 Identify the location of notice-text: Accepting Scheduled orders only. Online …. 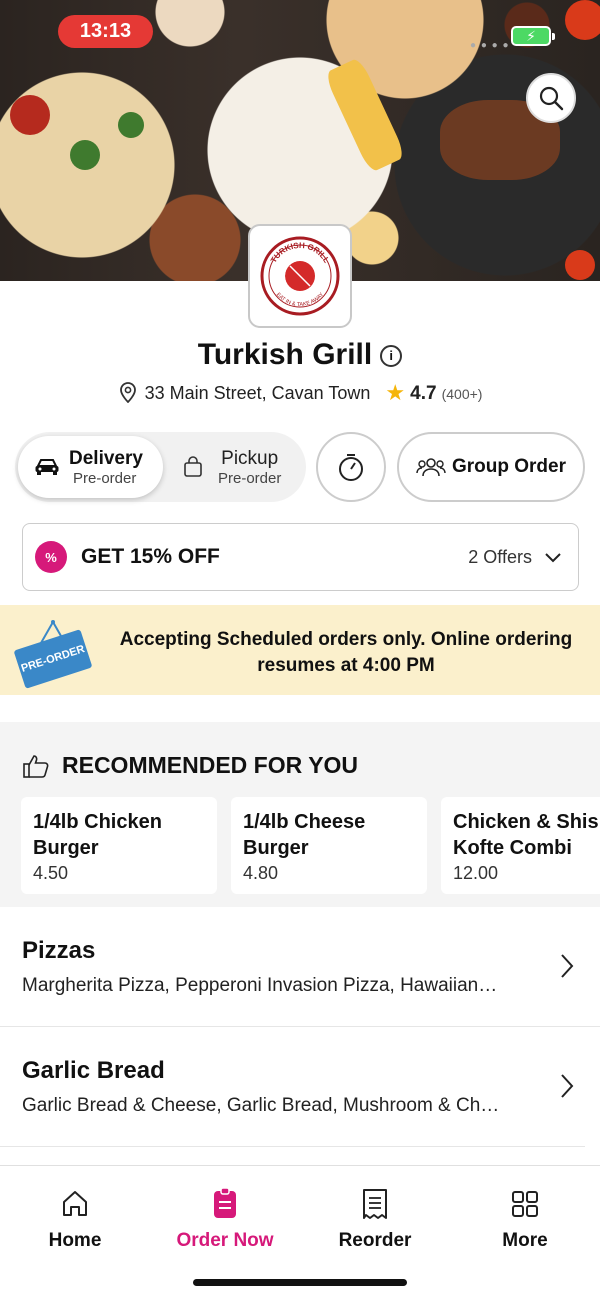
(346, 652).